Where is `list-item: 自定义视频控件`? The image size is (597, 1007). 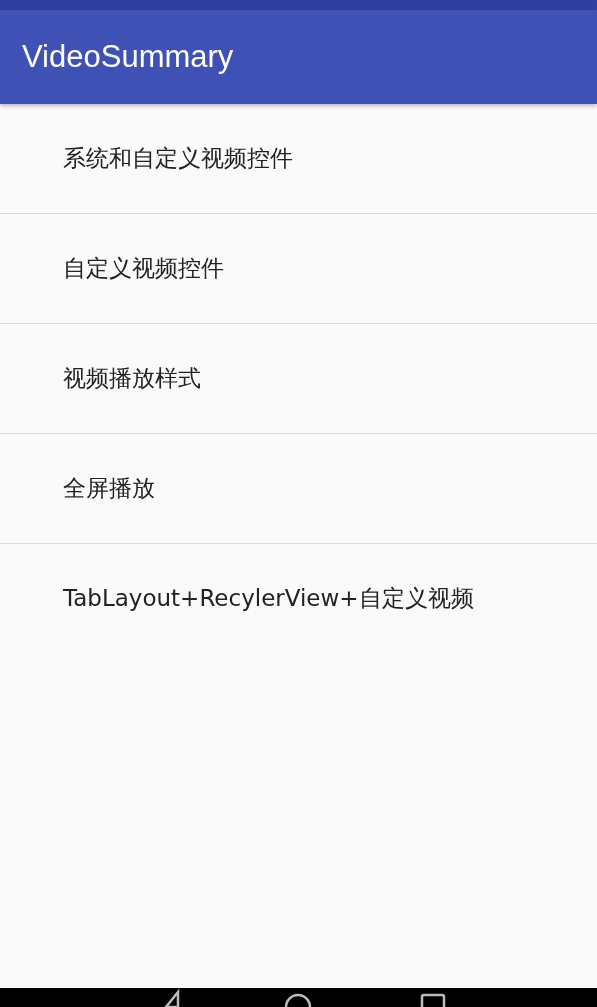
list-item: 自定义视频控件 is located at coordinates (298, 269).